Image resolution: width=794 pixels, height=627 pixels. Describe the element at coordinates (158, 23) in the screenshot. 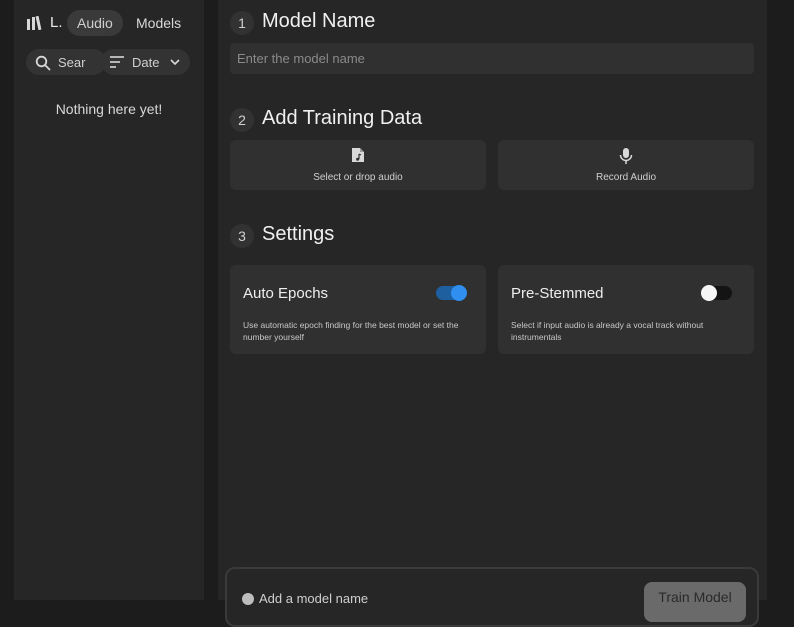

I see `tab-models: Models` at that location.